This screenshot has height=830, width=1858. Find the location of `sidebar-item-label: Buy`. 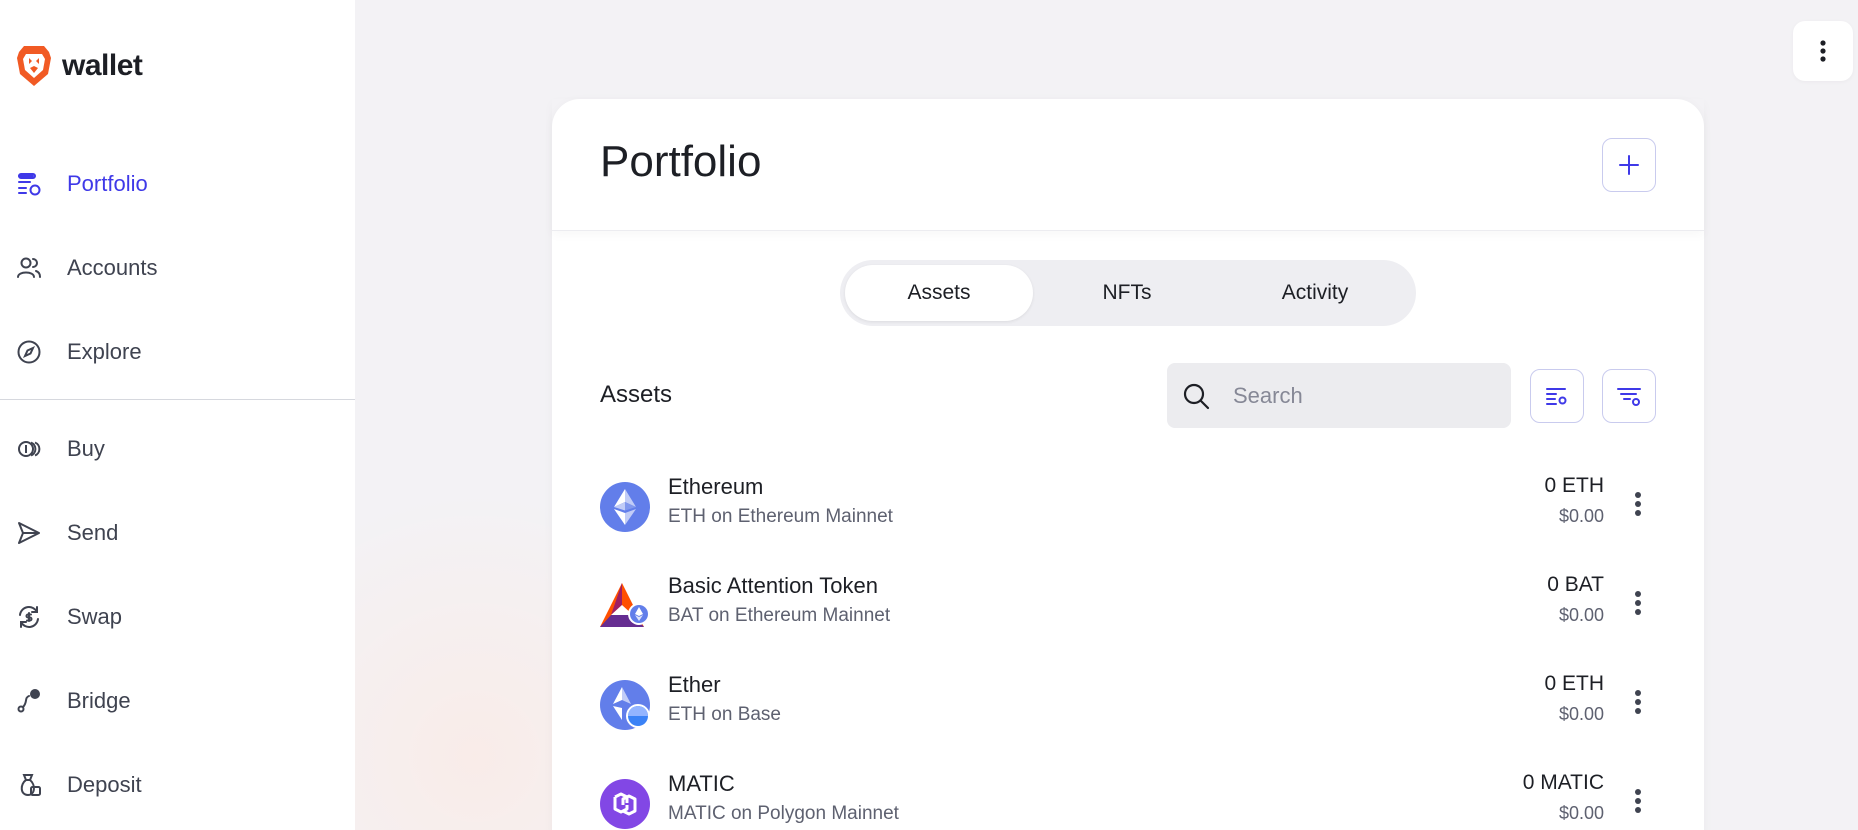

sidebar-item-label: Buy is located at coordinates (86, 448).